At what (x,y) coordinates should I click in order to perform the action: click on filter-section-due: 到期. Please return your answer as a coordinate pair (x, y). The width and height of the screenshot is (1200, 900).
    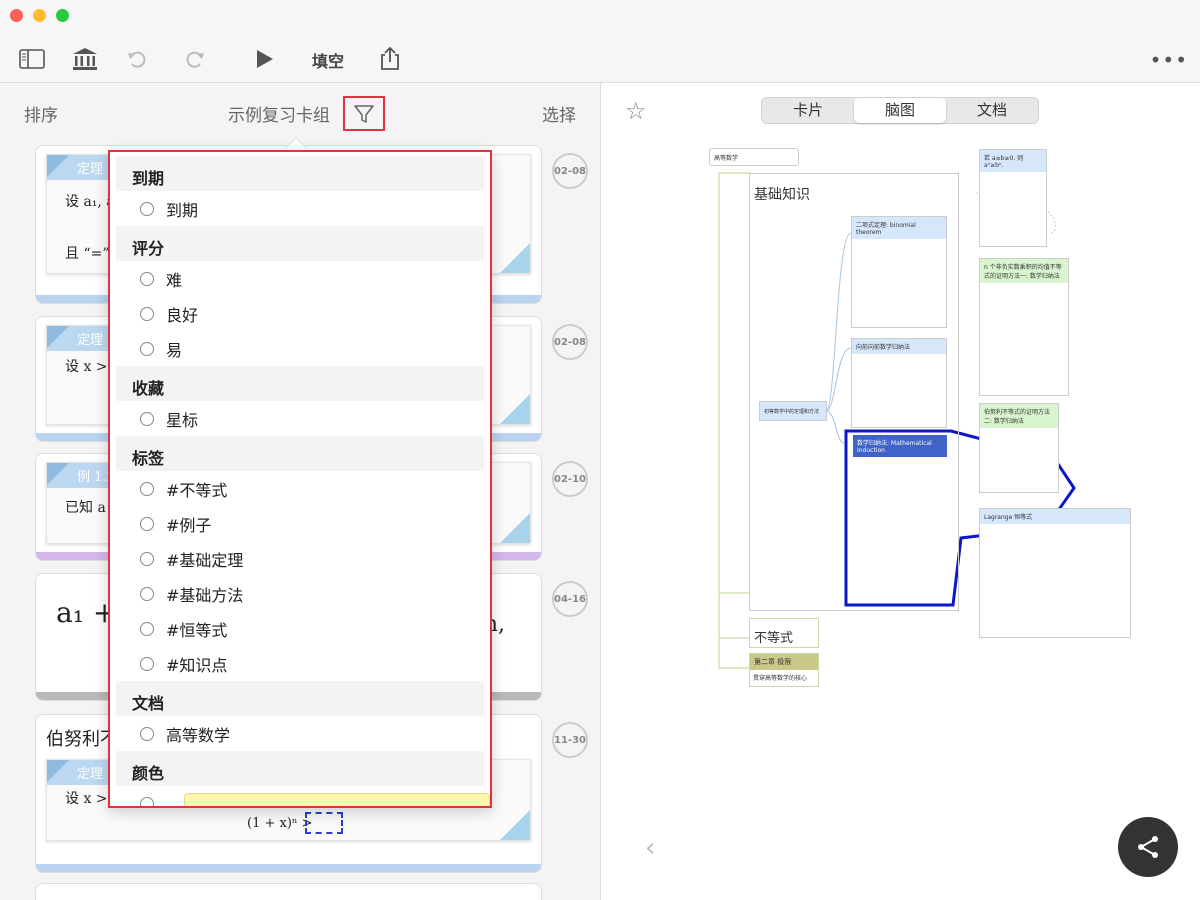
    Looking at the image, I should click on (300, 173).